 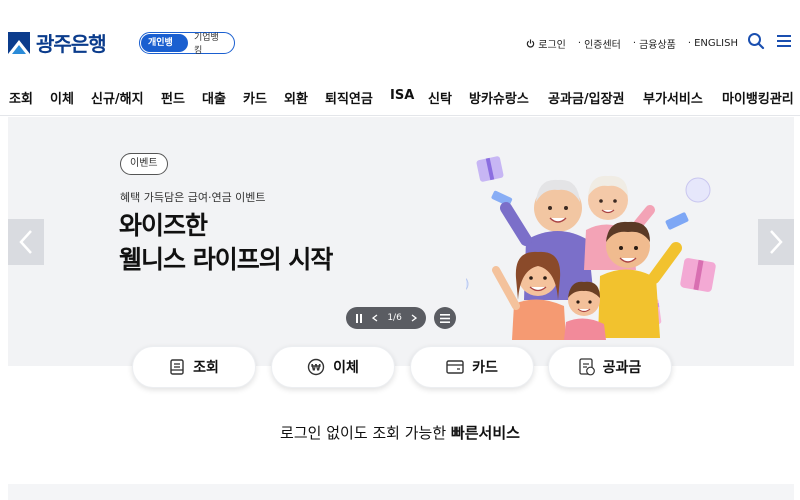 What do you see at coordinates (71, 44) in the screenshot?
I see `logo-text: 광주은행` at bounding box center [71, 44].